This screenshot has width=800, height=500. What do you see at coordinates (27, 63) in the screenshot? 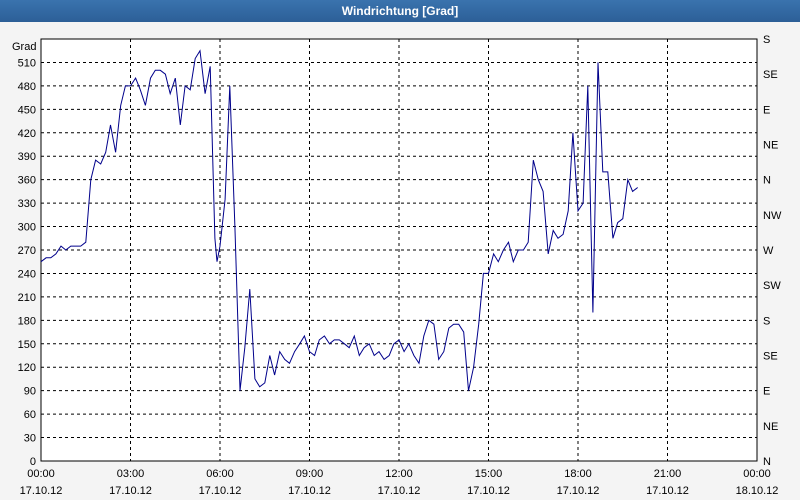
I see `y-tick-label: 510` at bounding box center [27, 63].